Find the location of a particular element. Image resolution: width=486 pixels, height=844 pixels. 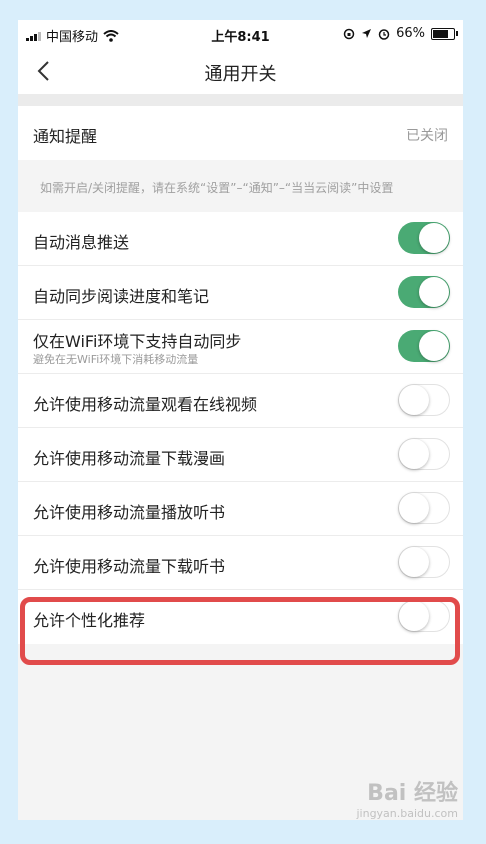

notification-status: 已关闭 is located at coordinates (427, 136).